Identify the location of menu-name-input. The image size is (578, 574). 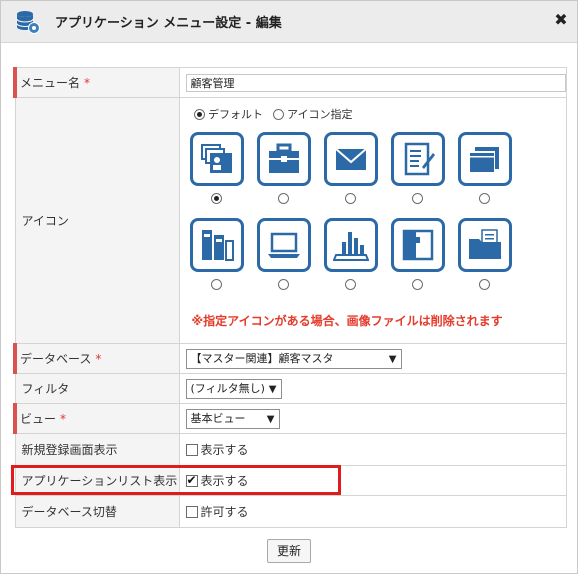
(375, 82).